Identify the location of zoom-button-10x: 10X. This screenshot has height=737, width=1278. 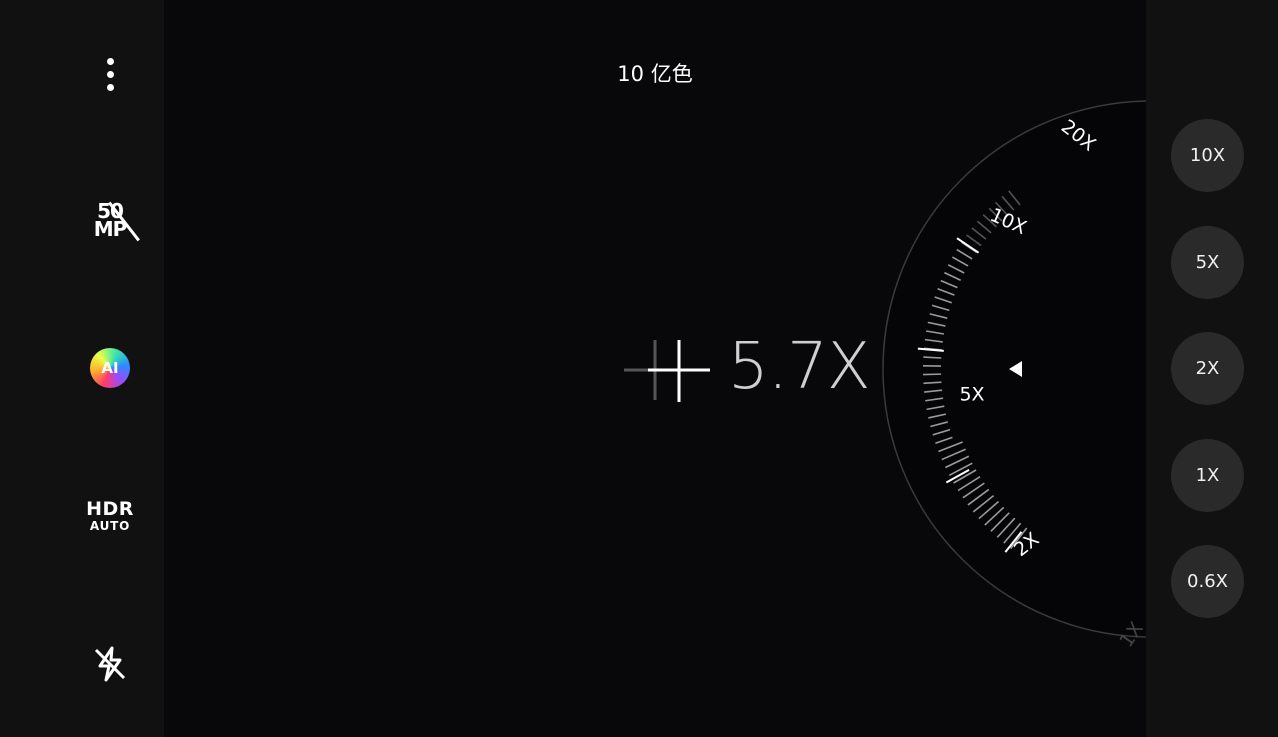
(1207, 155).